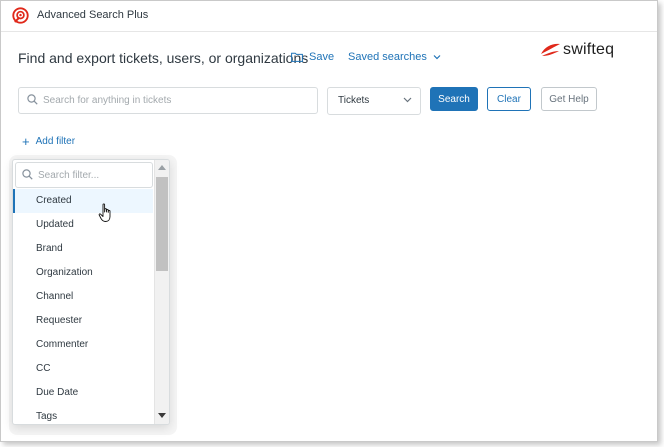 The height and width of the screenshot is (447, 664). I want to click on swifteq-logo-icon, so click(550, 49).